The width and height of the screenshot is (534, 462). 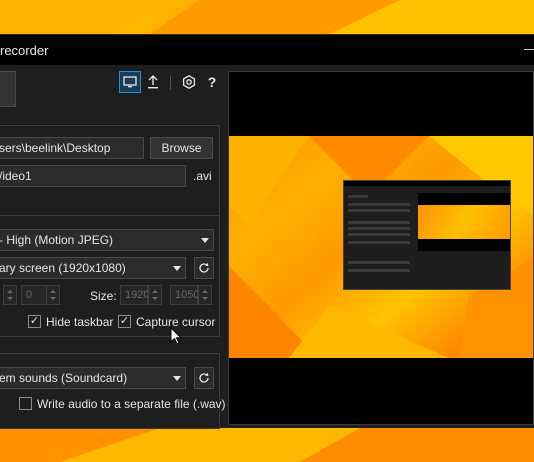 What do you see at coordinates (189, 82) in the screenshot?
I see `gear-icon` at bounding box center [189, 82].